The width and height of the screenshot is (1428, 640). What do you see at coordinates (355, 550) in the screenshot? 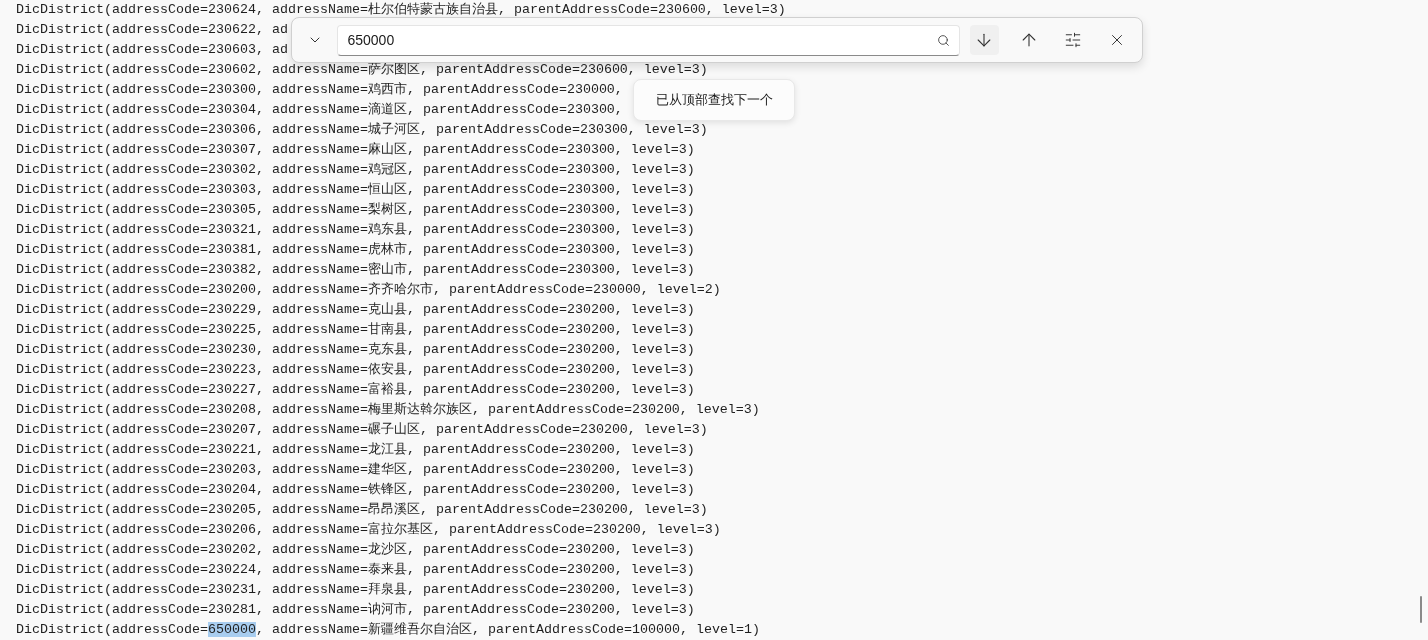
I see `code-line: DicDistrict(addressCode=230202, addressName=龙沙区, parentAddressCode=230200, level=3)` at bounding box center [355, 550].